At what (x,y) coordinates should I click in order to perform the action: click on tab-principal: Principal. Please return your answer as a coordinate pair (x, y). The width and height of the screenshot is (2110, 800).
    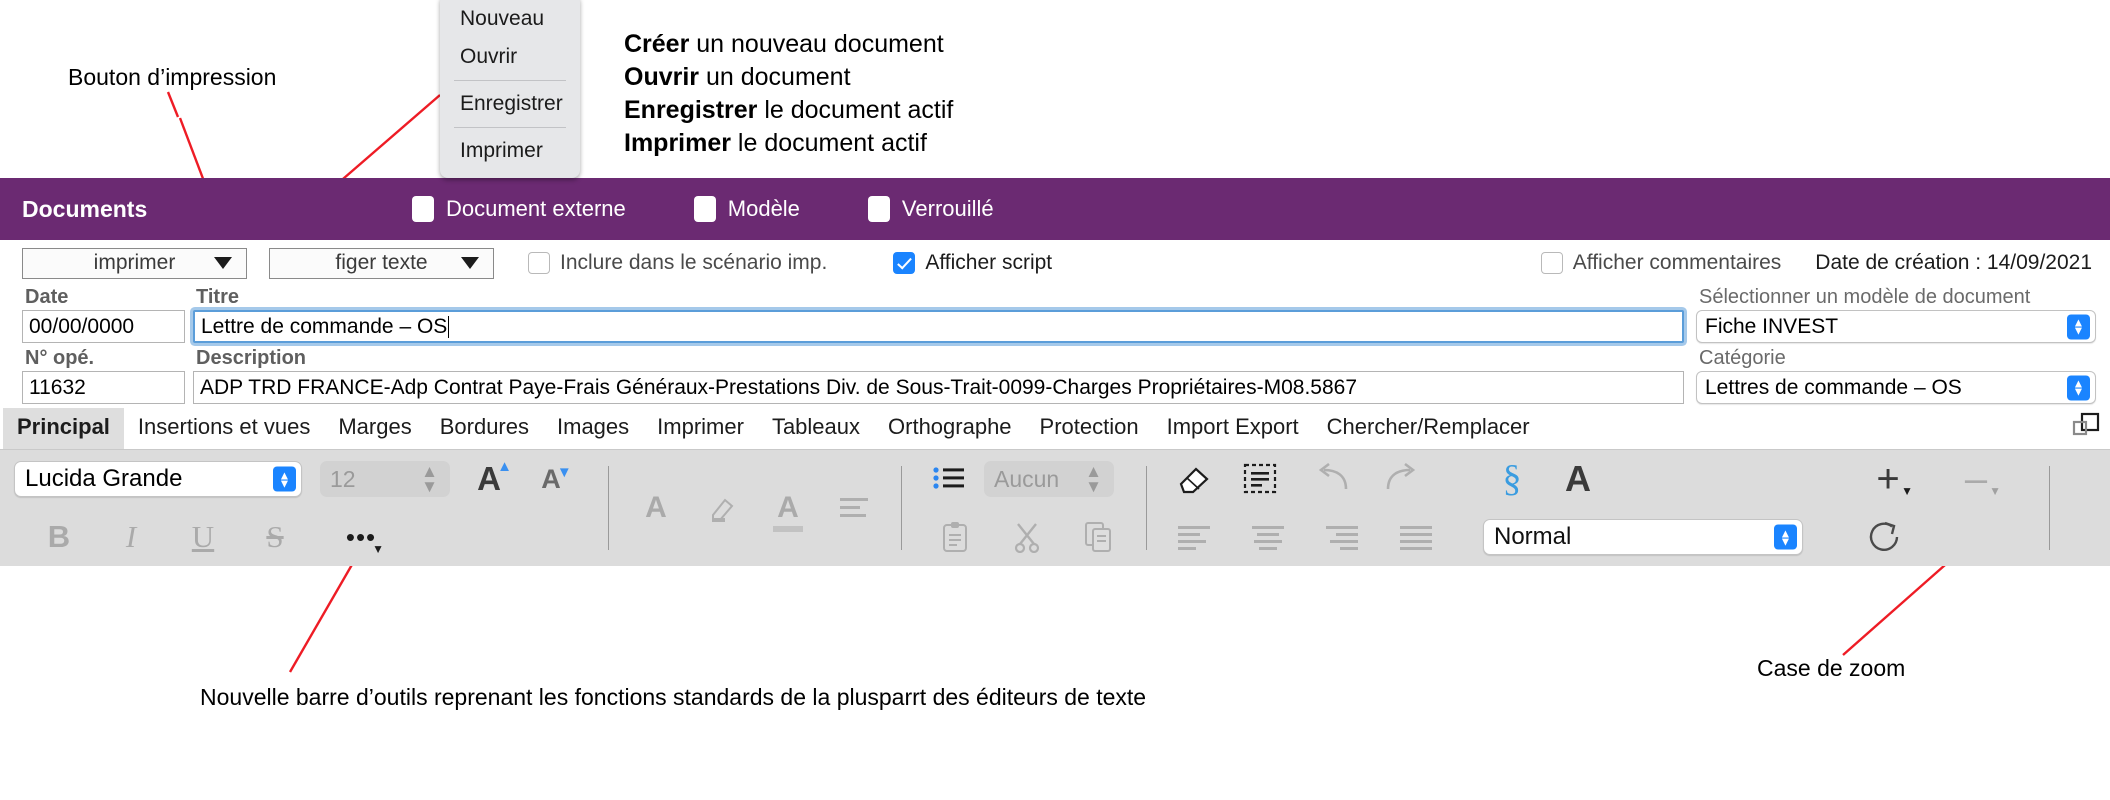
    Looking at the image, I should click on (63, 428).